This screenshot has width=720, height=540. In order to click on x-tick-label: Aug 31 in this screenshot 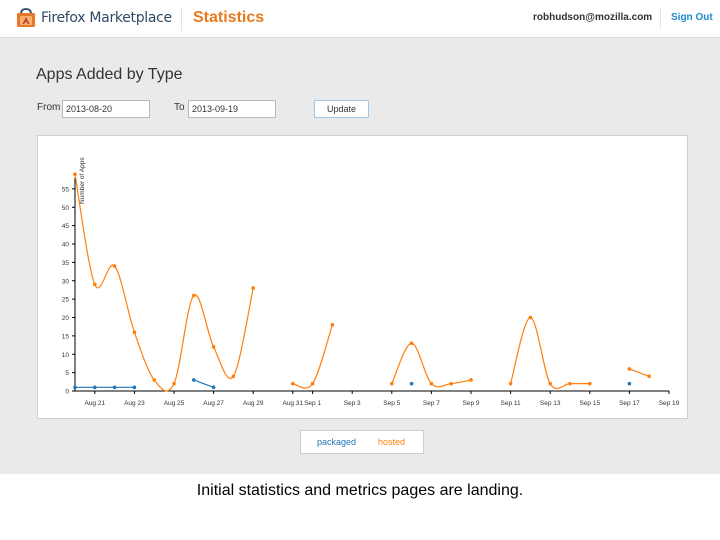, I will do `click(292, 403)`.